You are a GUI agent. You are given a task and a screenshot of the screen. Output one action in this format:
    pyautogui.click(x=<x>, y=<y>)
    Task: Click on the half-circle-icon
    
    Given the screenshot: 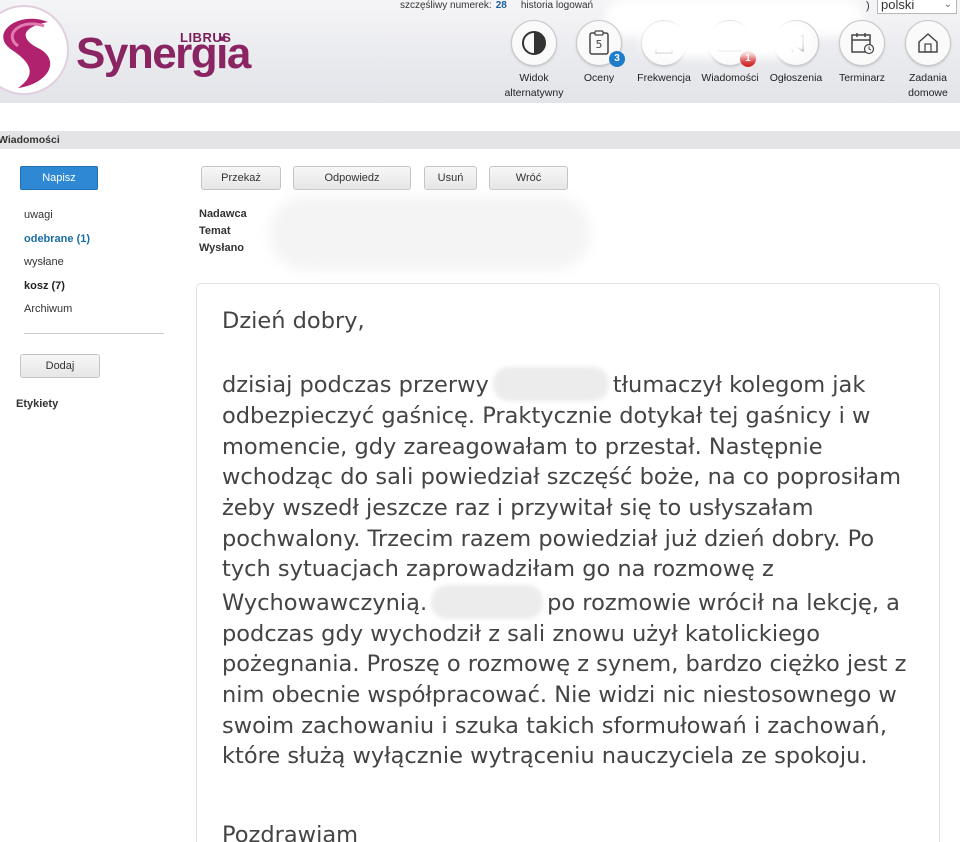 What is the action you would take?
    pyautogui.click(x=534, y=43)
    